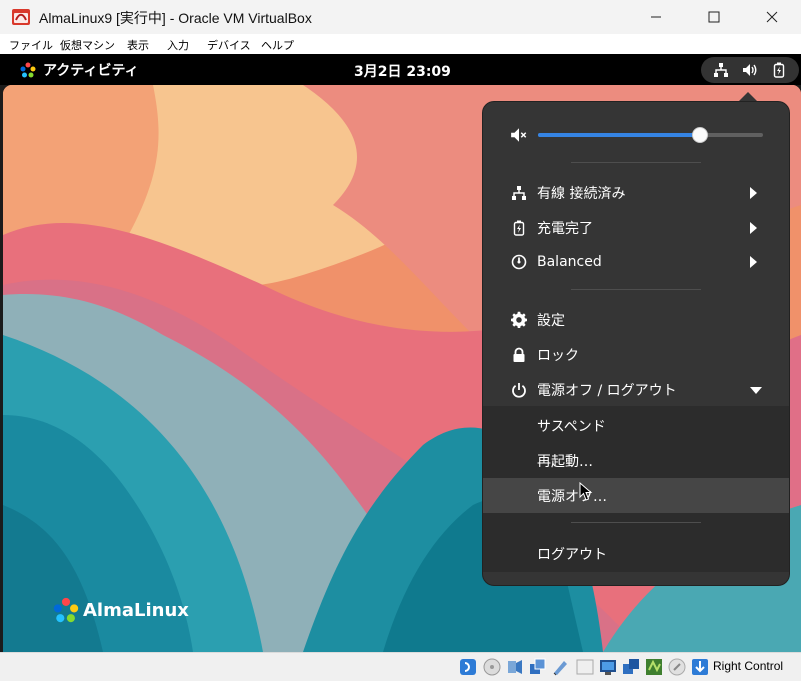 This screenshot has width=801, height=681. I want to click on host-key-label: Right Control, so click(748, 666).